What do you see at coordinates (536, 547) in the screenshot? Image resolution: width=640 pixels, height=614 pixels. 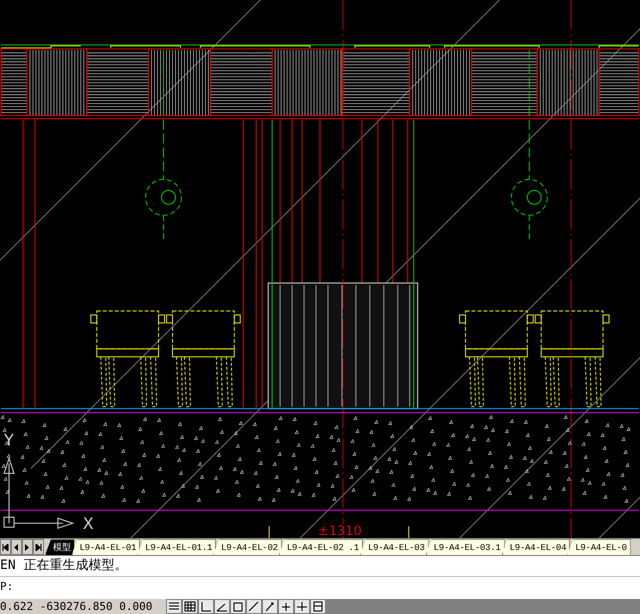 I see `layout-tab: L9-A4-EL-04` at bounding box center [536, 547].